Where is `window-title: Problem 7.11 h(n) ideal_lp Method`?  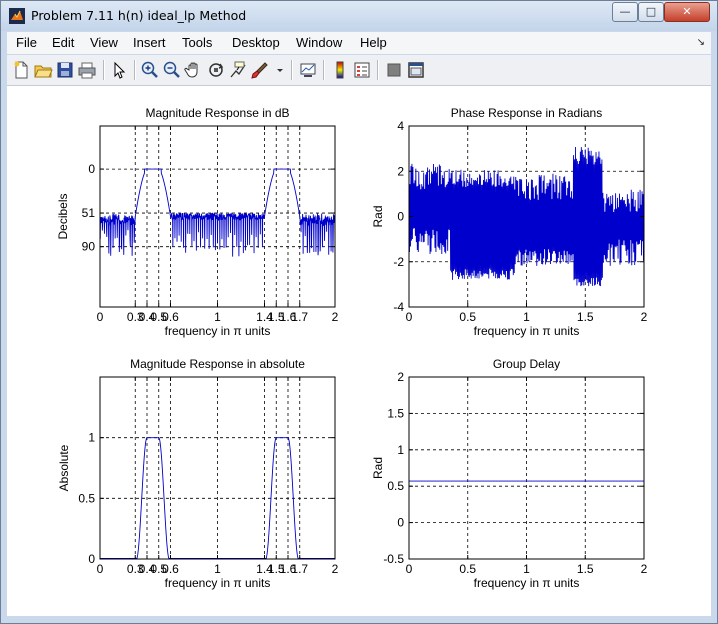 window-title: Problem 7.11 h(n) ideal_lp Method is located at coordinates (139, 15).